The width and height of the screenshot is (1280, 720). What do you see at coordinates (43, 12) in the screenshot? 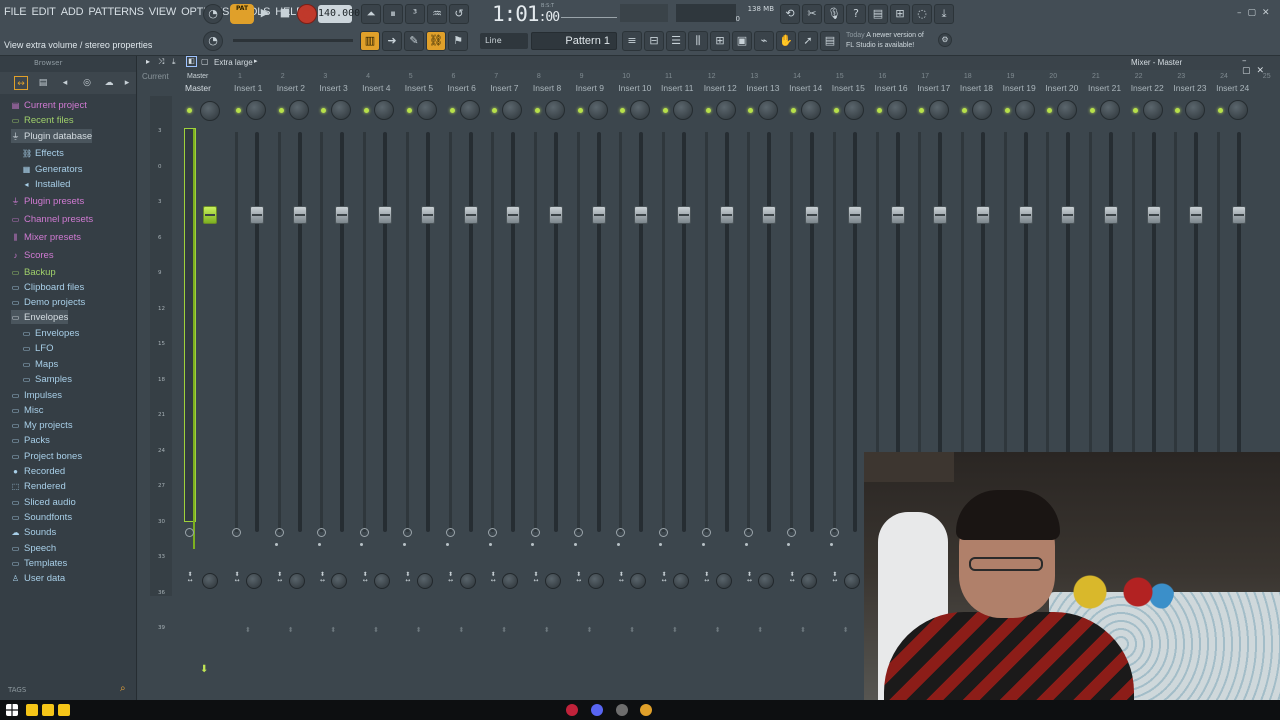
I see `menu-edit: EDIT` at bounding box center [43, 12].